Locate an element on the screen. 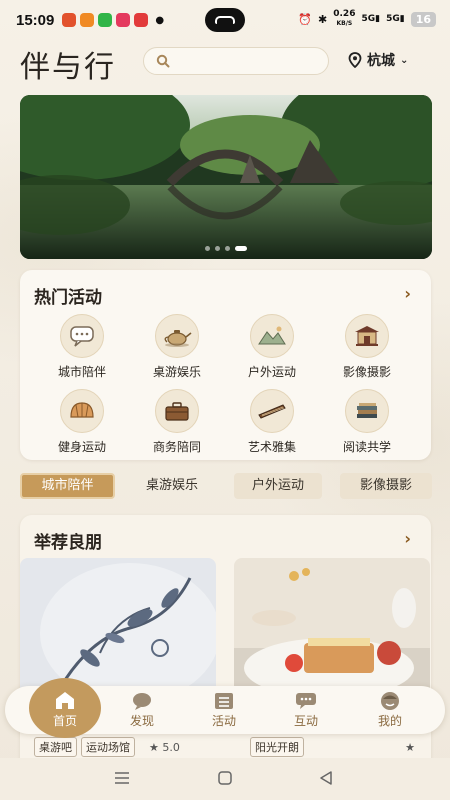  tag: 阳光开朗 is located at coordinates (277, 747).